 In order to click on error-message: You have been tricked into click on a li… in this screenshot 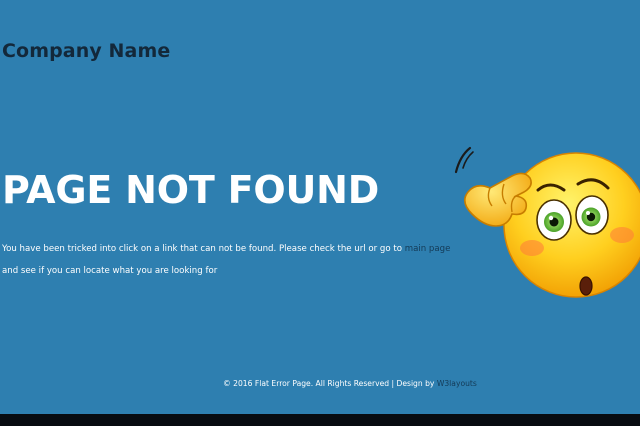, I will do `click(227, 260)`.